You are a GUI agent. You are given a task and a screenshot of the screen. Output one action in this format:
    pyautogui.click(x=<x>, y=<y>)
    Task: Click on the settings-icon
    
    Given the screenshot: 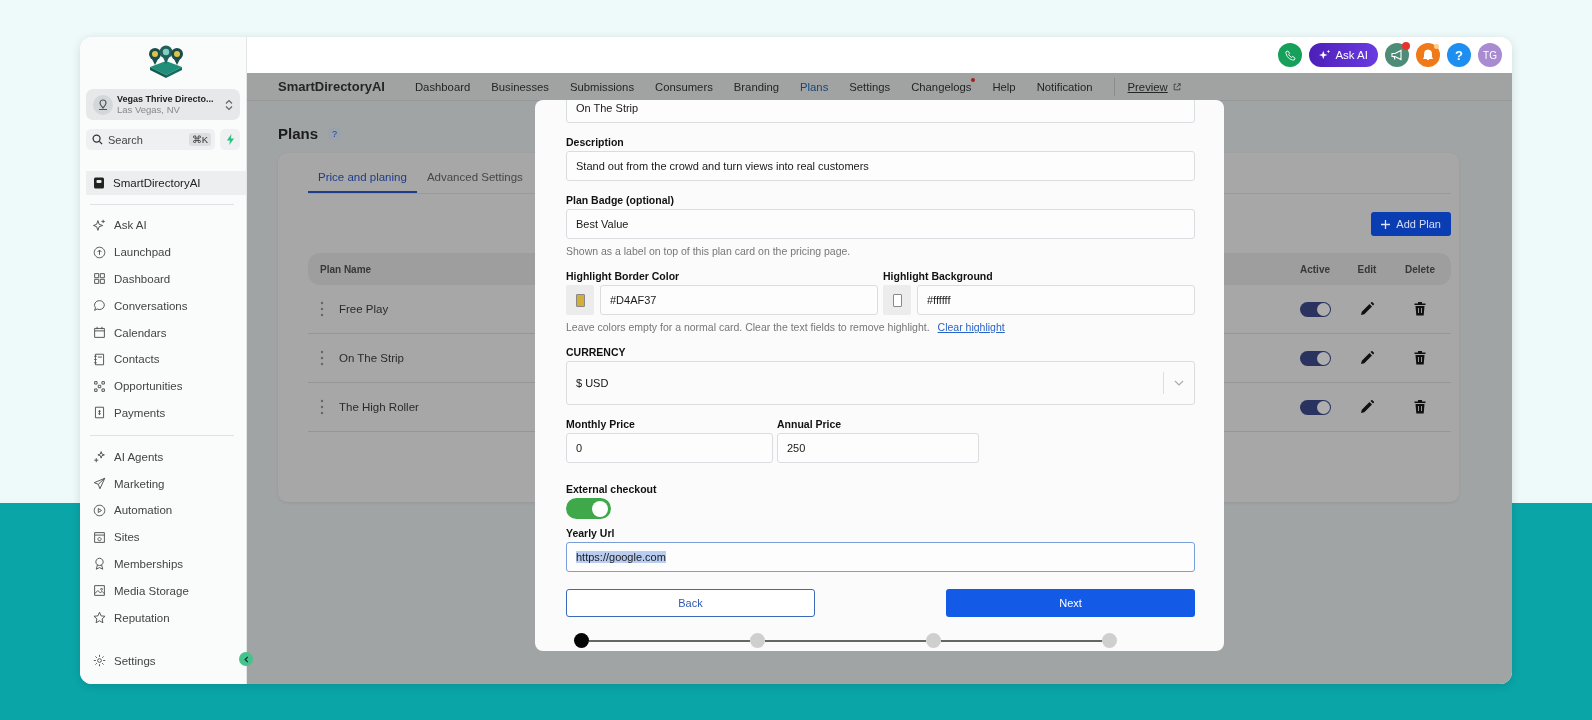 What is the action you would take?
    pyautogui.click(x=99, y=661)
    